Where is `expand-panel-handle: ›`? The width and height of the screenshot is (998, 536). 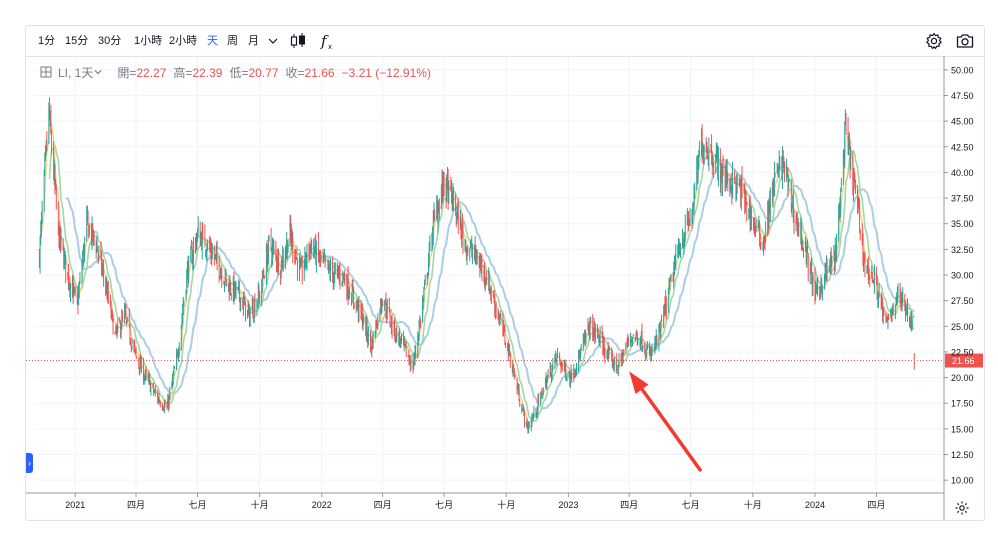
expand-panel-handle: › is located at coordinates (29, 463).